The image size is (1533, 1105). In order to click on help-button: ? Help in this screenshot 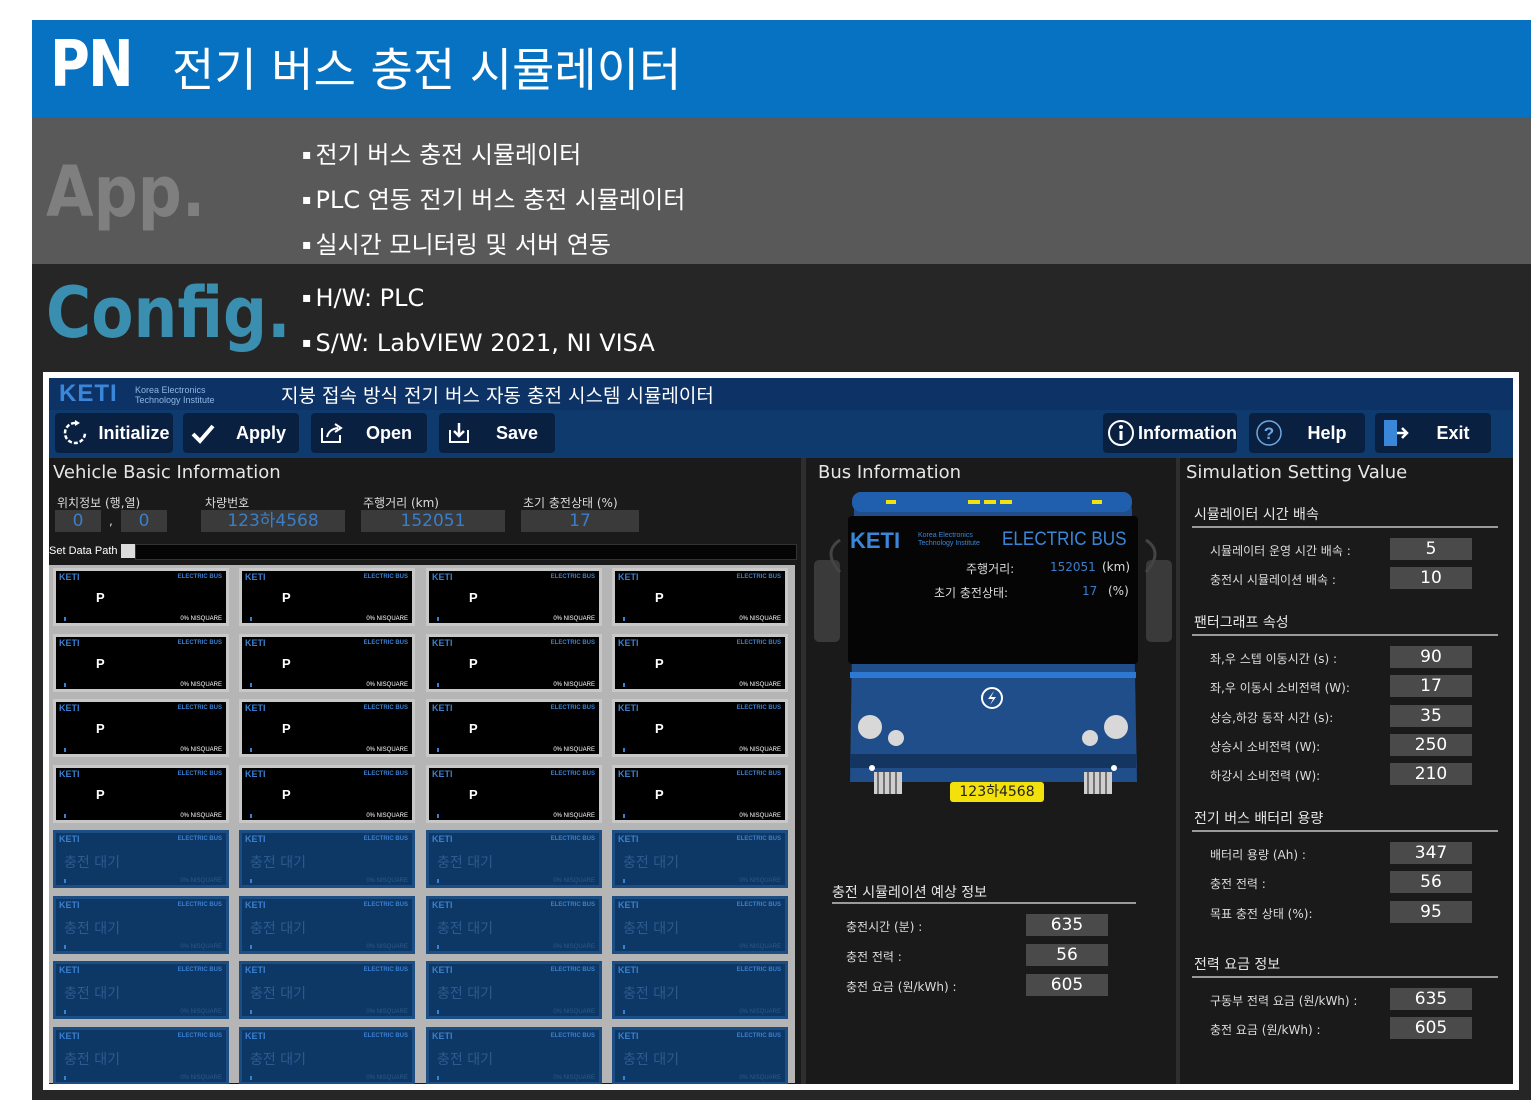, I will do `click(1307, 433)`.